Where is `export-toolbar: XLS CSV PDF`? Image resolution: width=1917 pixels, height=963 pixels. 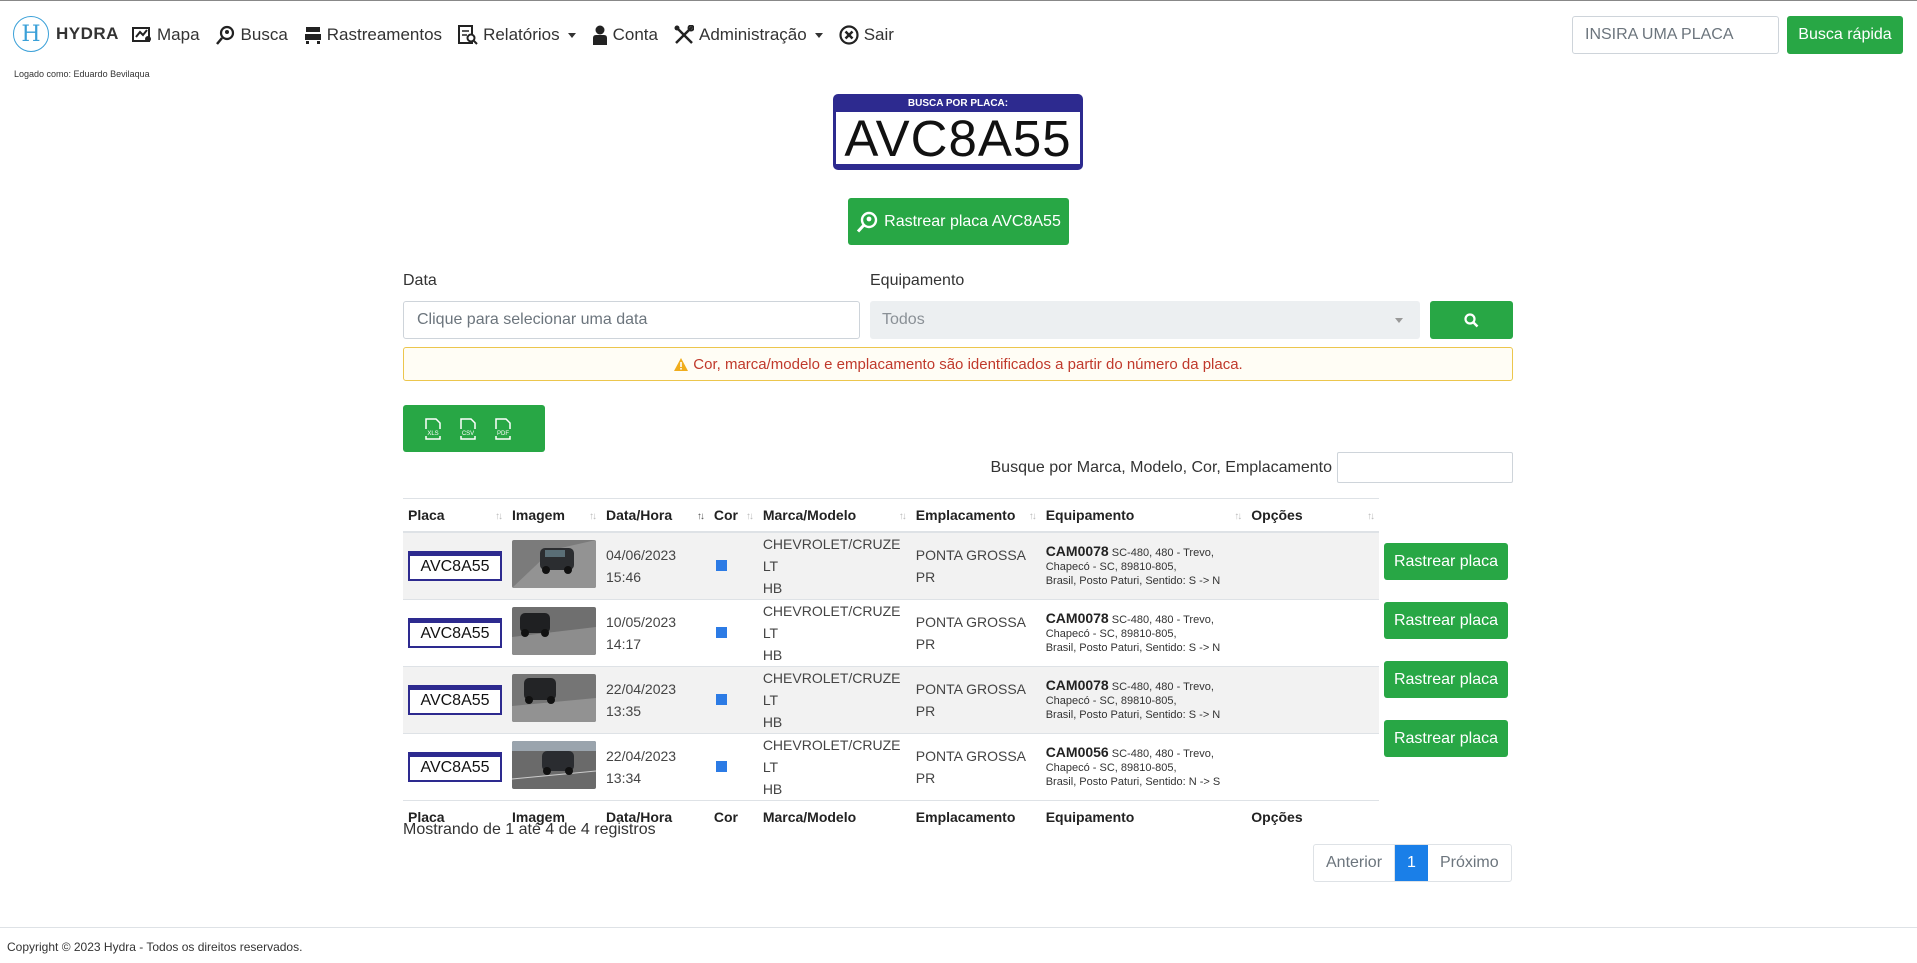
export-toolbar: XLS CSV PDF is located at coordinates (474, 428).